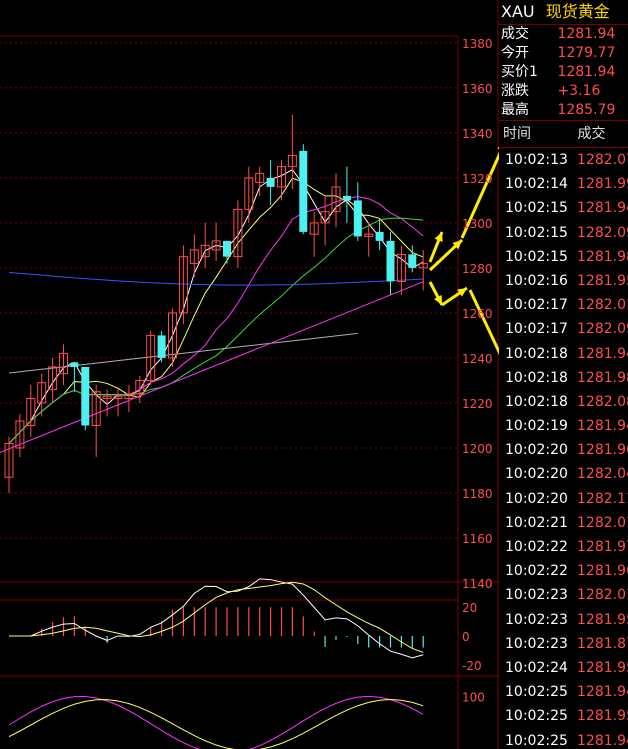 The width and height of the screenshot is (628, 749). Describe the element at coordinates (563, 354) in the screenshot. I see `tick-row: 10:02:18 1281.94` at that location.